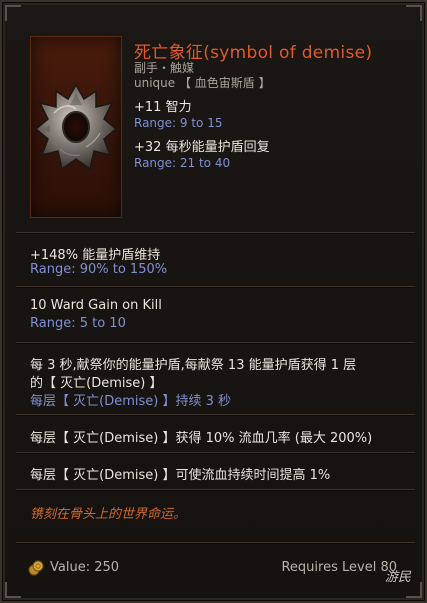 Image resolution: width=427 pixels, height=603 pixels. What do you see at coordinates (215, 569) in the screenshot?
I see `tooltip-footer: Value: 250 Requires Level 80` at bounding box center [215, 569].